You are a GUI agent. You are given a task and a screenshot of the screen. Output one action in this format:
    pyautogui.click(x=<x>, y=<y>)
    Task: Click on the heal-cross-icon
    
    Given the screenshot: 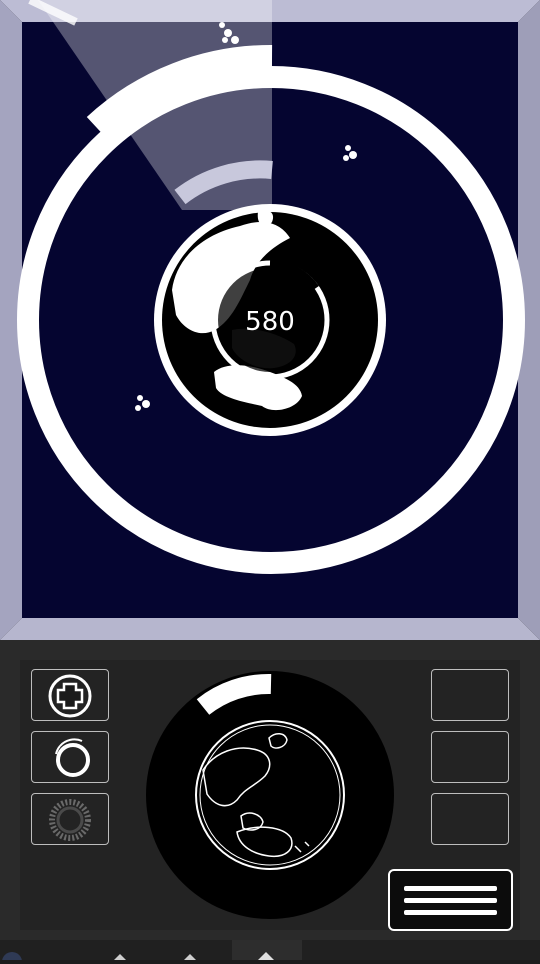 What is the action you would take?
    pyautogui.click(x=70, y=696)
    